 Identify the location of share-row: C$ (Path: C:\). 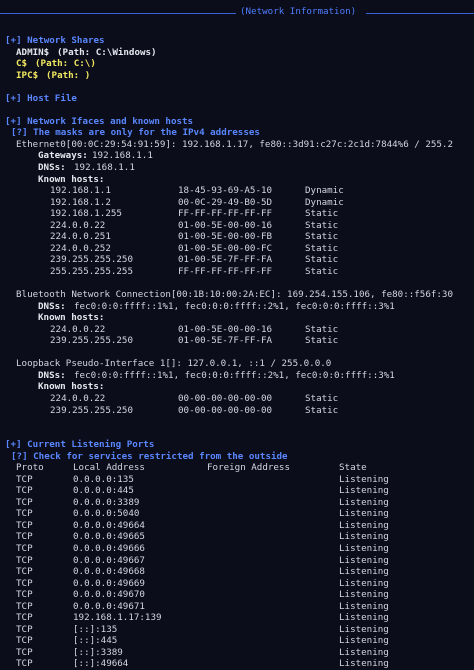
(237, 64).